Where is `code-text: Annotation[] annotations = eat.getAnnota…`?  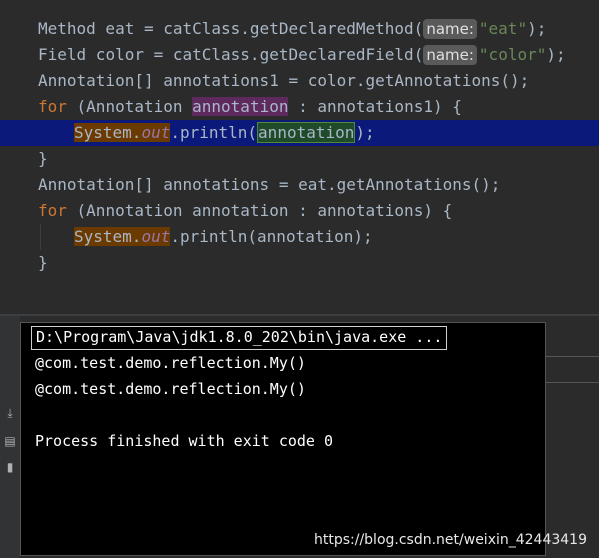
code-text: Annotation[] annotations = eat.getAnnota… is located at coordinates (269, 184).